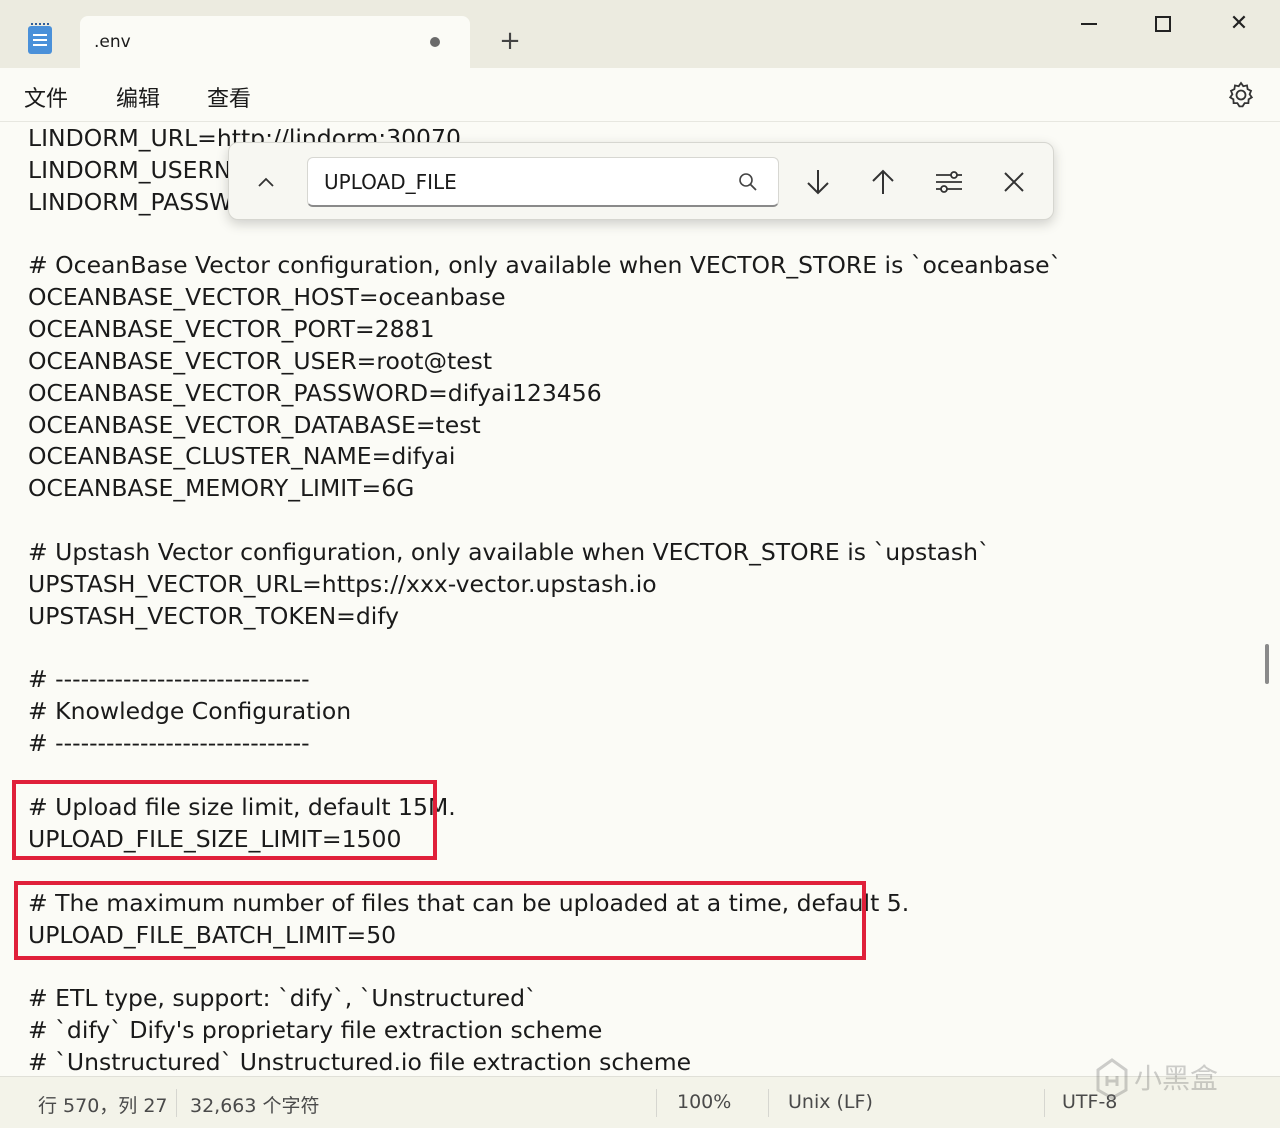  I want to click on title-bar: .env + ✕, so click(640, 34).